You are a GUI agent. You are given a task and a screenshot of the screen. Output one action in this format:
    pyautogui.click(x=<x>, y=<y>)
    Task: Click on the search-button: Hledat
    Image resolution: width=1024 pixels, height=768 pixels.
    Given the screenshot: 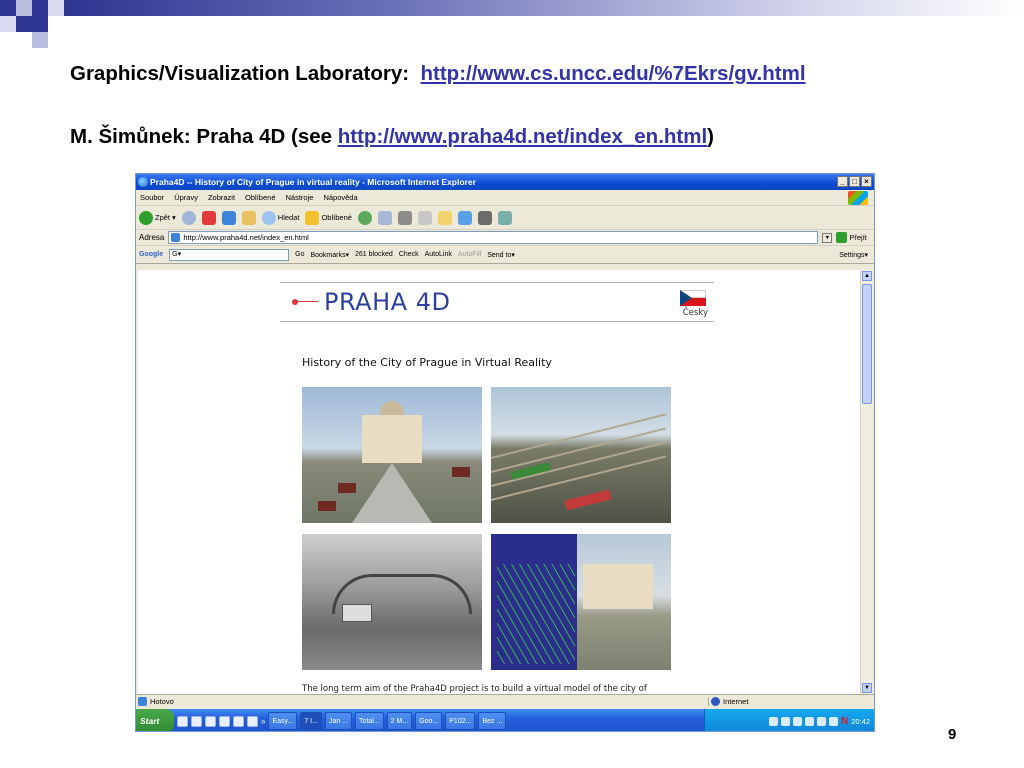 What is the action you would take?
    pyautogui.click(x=280, y=217)
    